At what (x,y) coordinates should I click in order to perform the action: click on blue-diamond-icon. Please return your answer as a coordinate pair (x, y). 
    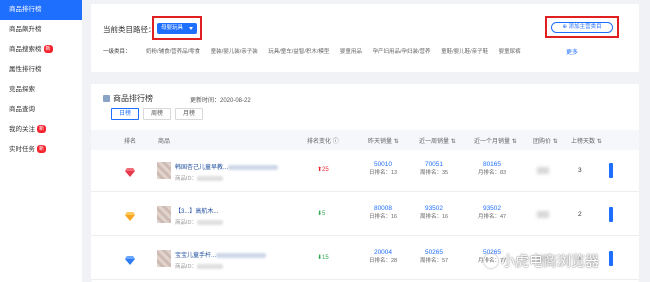
    Looking at the image, I should click on (130, 260).